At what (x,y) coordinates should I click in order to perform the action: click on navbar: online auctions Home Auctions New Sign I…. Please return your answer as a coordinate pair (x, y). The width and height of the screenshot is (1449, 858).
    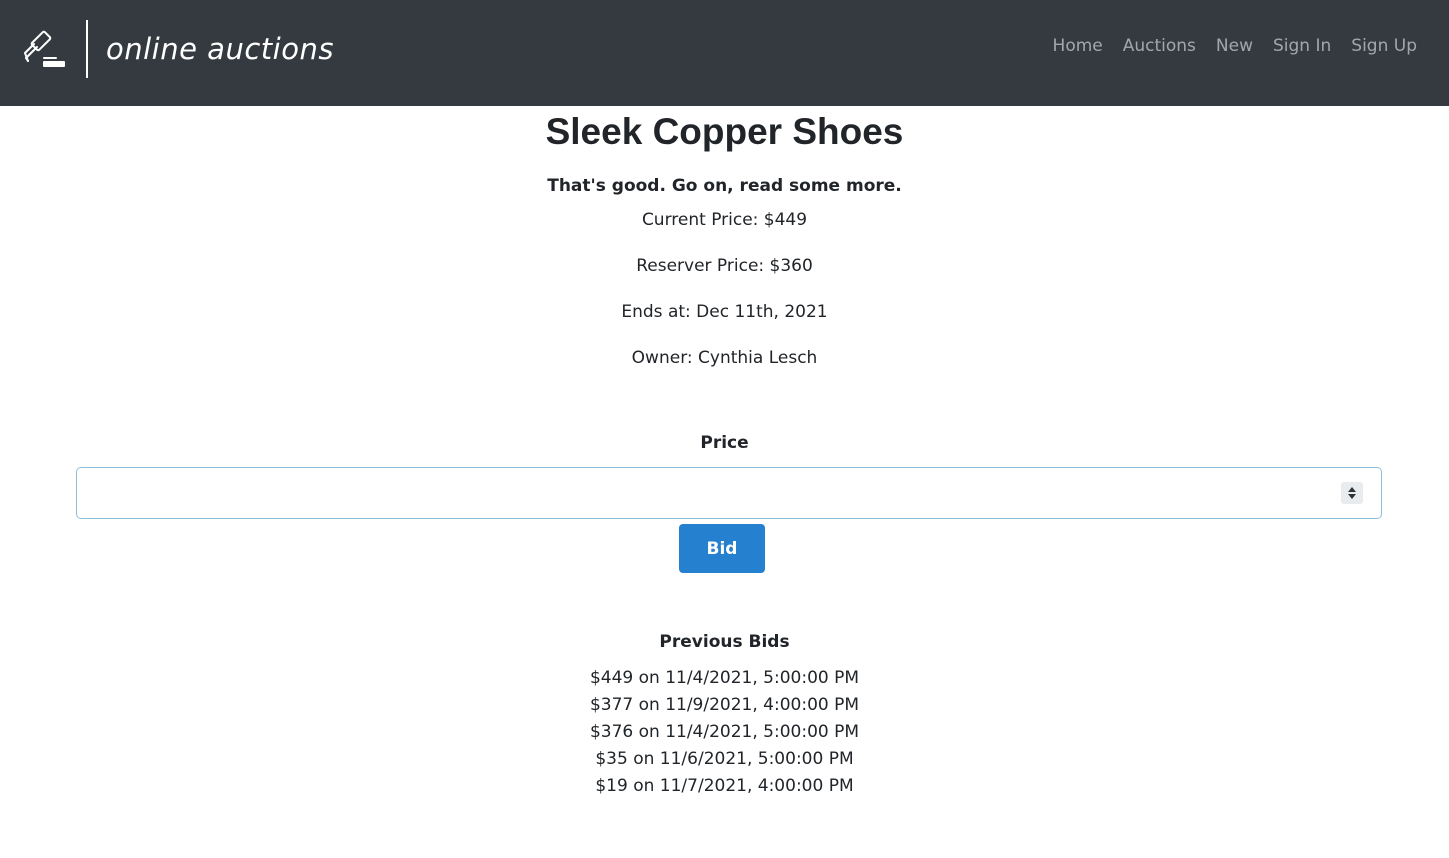
    Looking at the image, I should click on (724, 53).